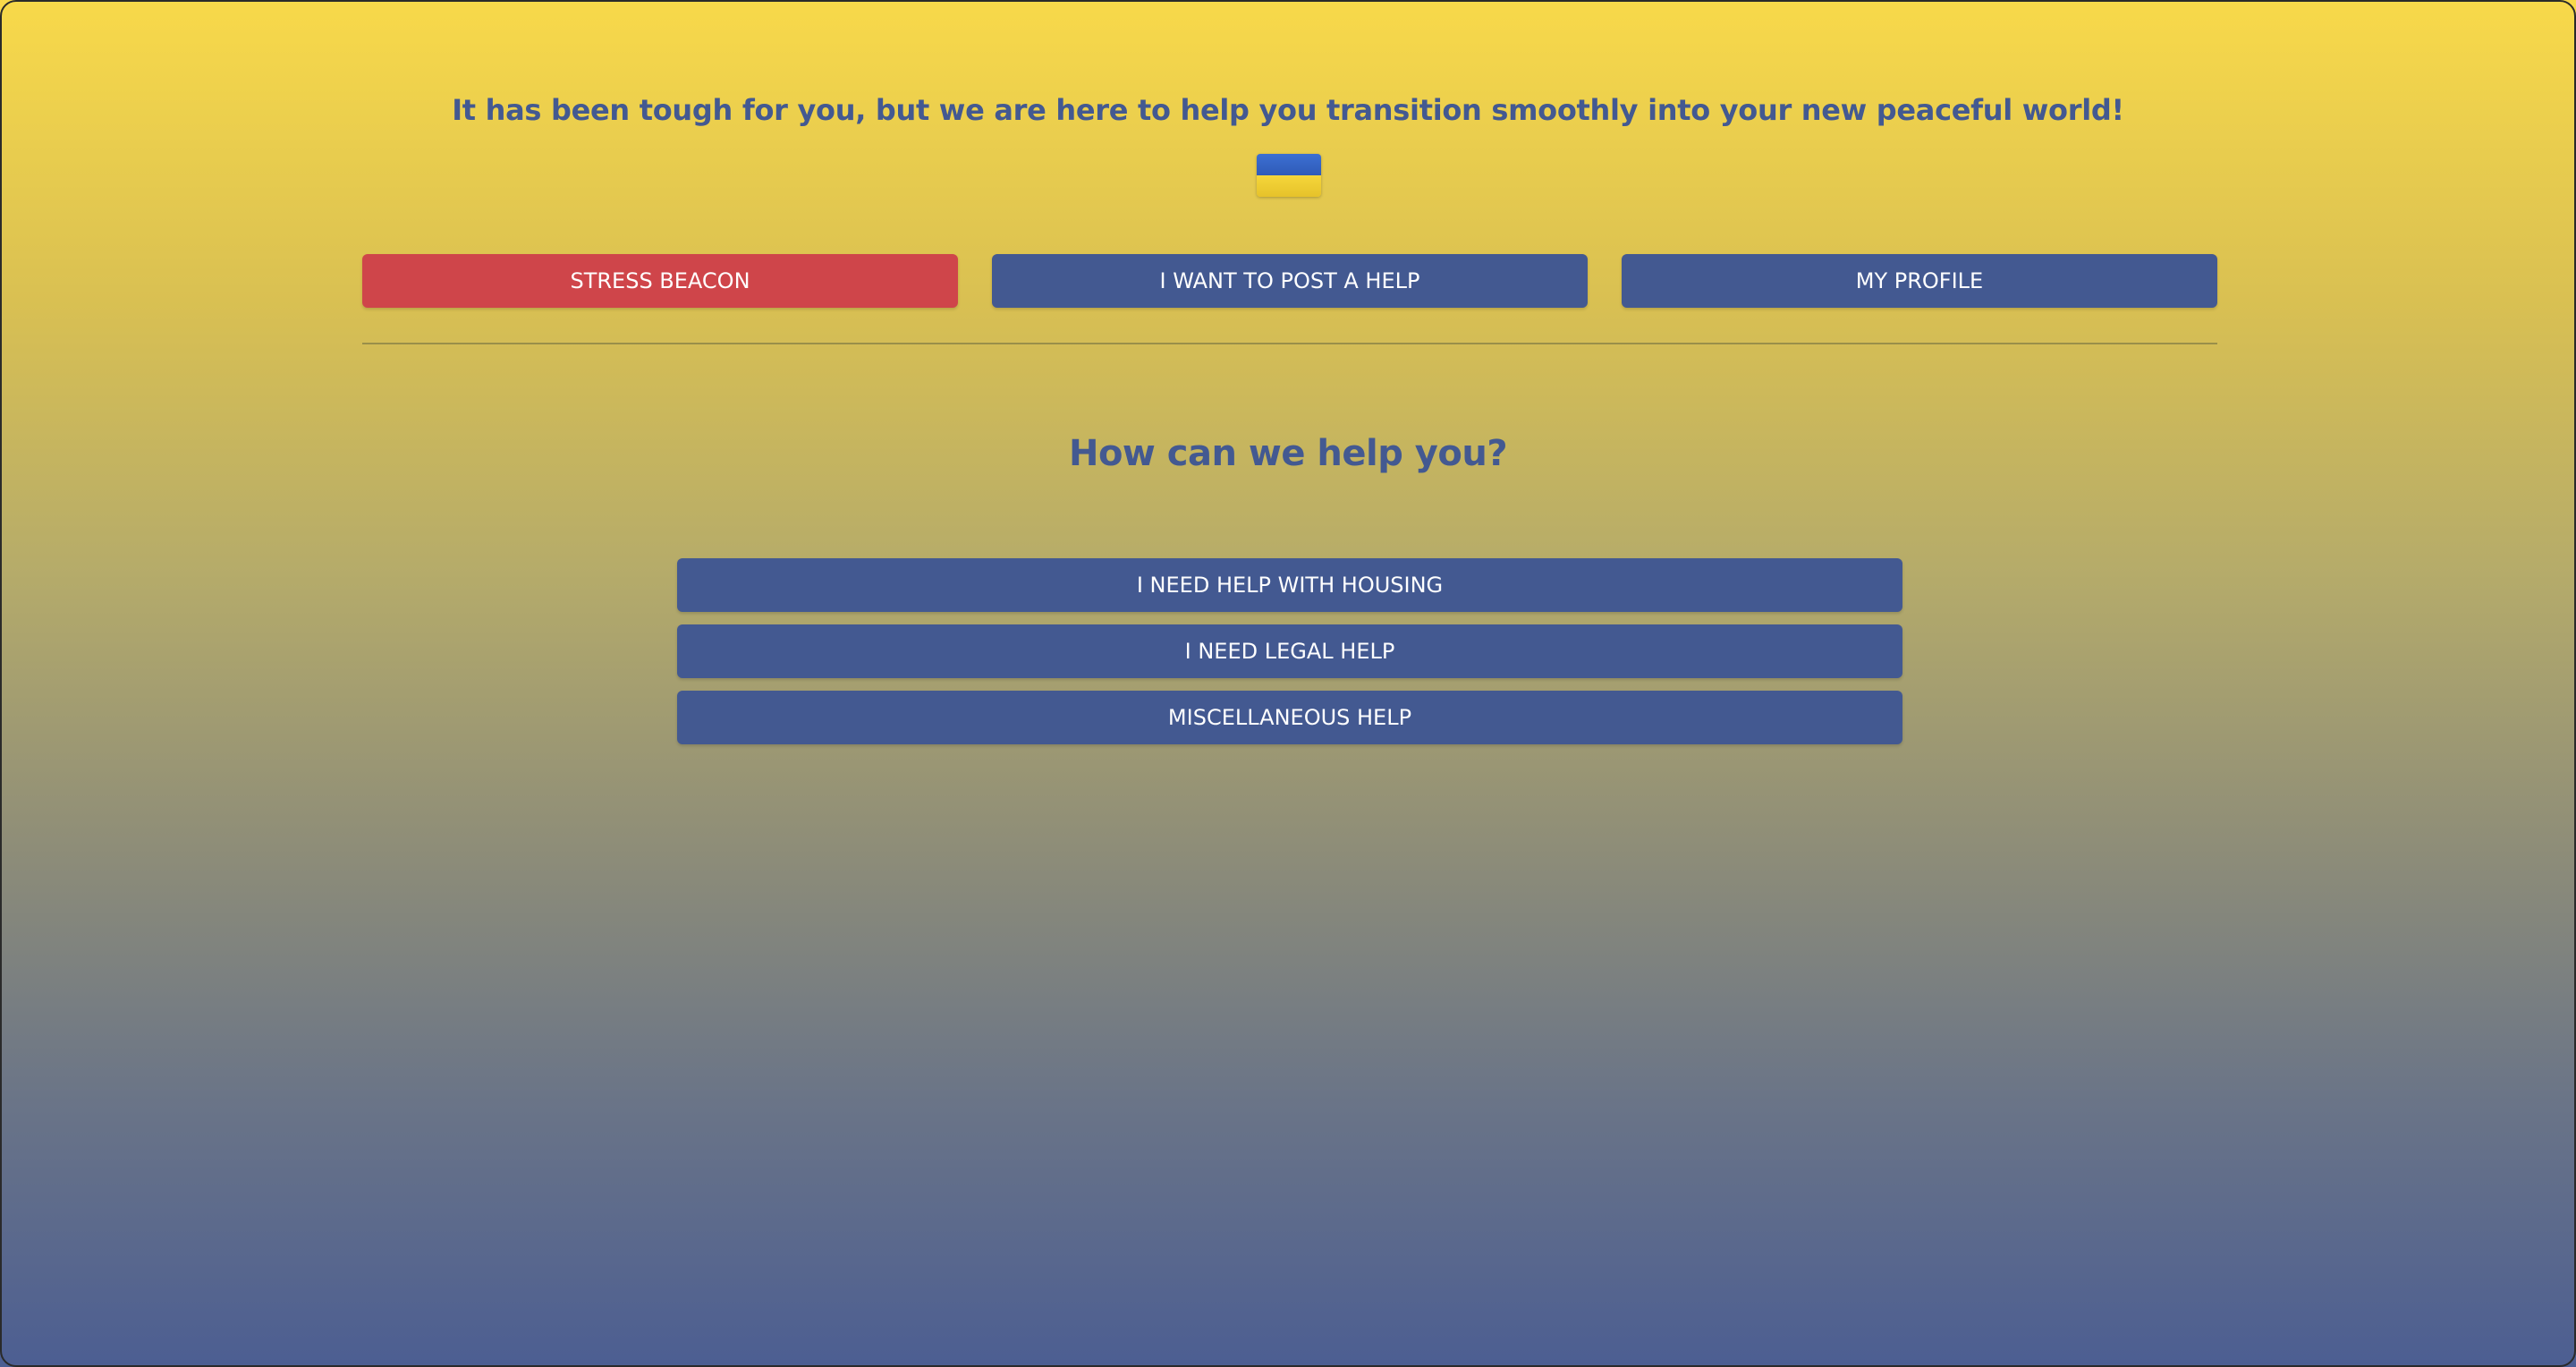 This screenshot has width=2576, height=1367. I want to click on help-question-heading: How can we help you?, so click(1288, 453).